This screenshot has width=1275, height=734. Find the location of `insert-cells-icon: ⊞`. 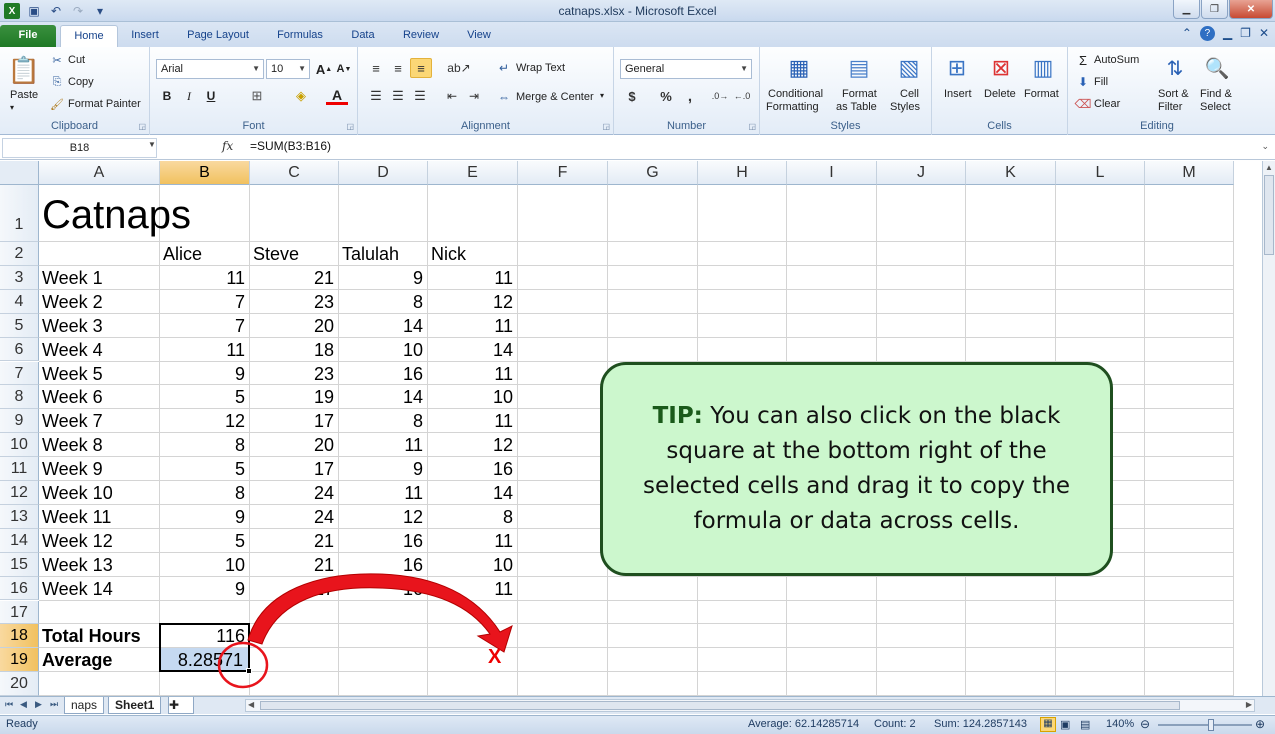

insert-cells-icon: ⊞ is located at coordinates (957, 68).